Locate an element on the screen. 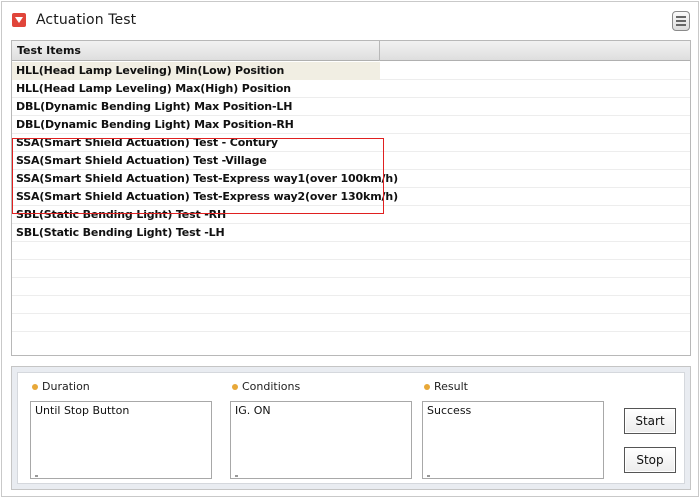 The height and width of the screenshot is (498, 700). test-item-label: SBL(Static Bending Light) Test -LH is located at coordinates (120, 232).